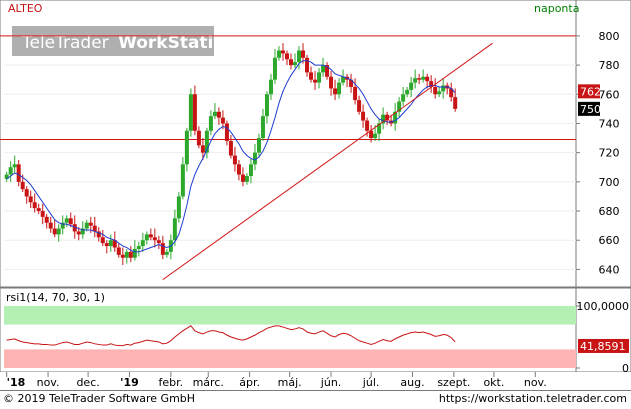  Describe the element at coordinates (609, 123) in the screenshot. I see `price-tick-label: 740` at that location.